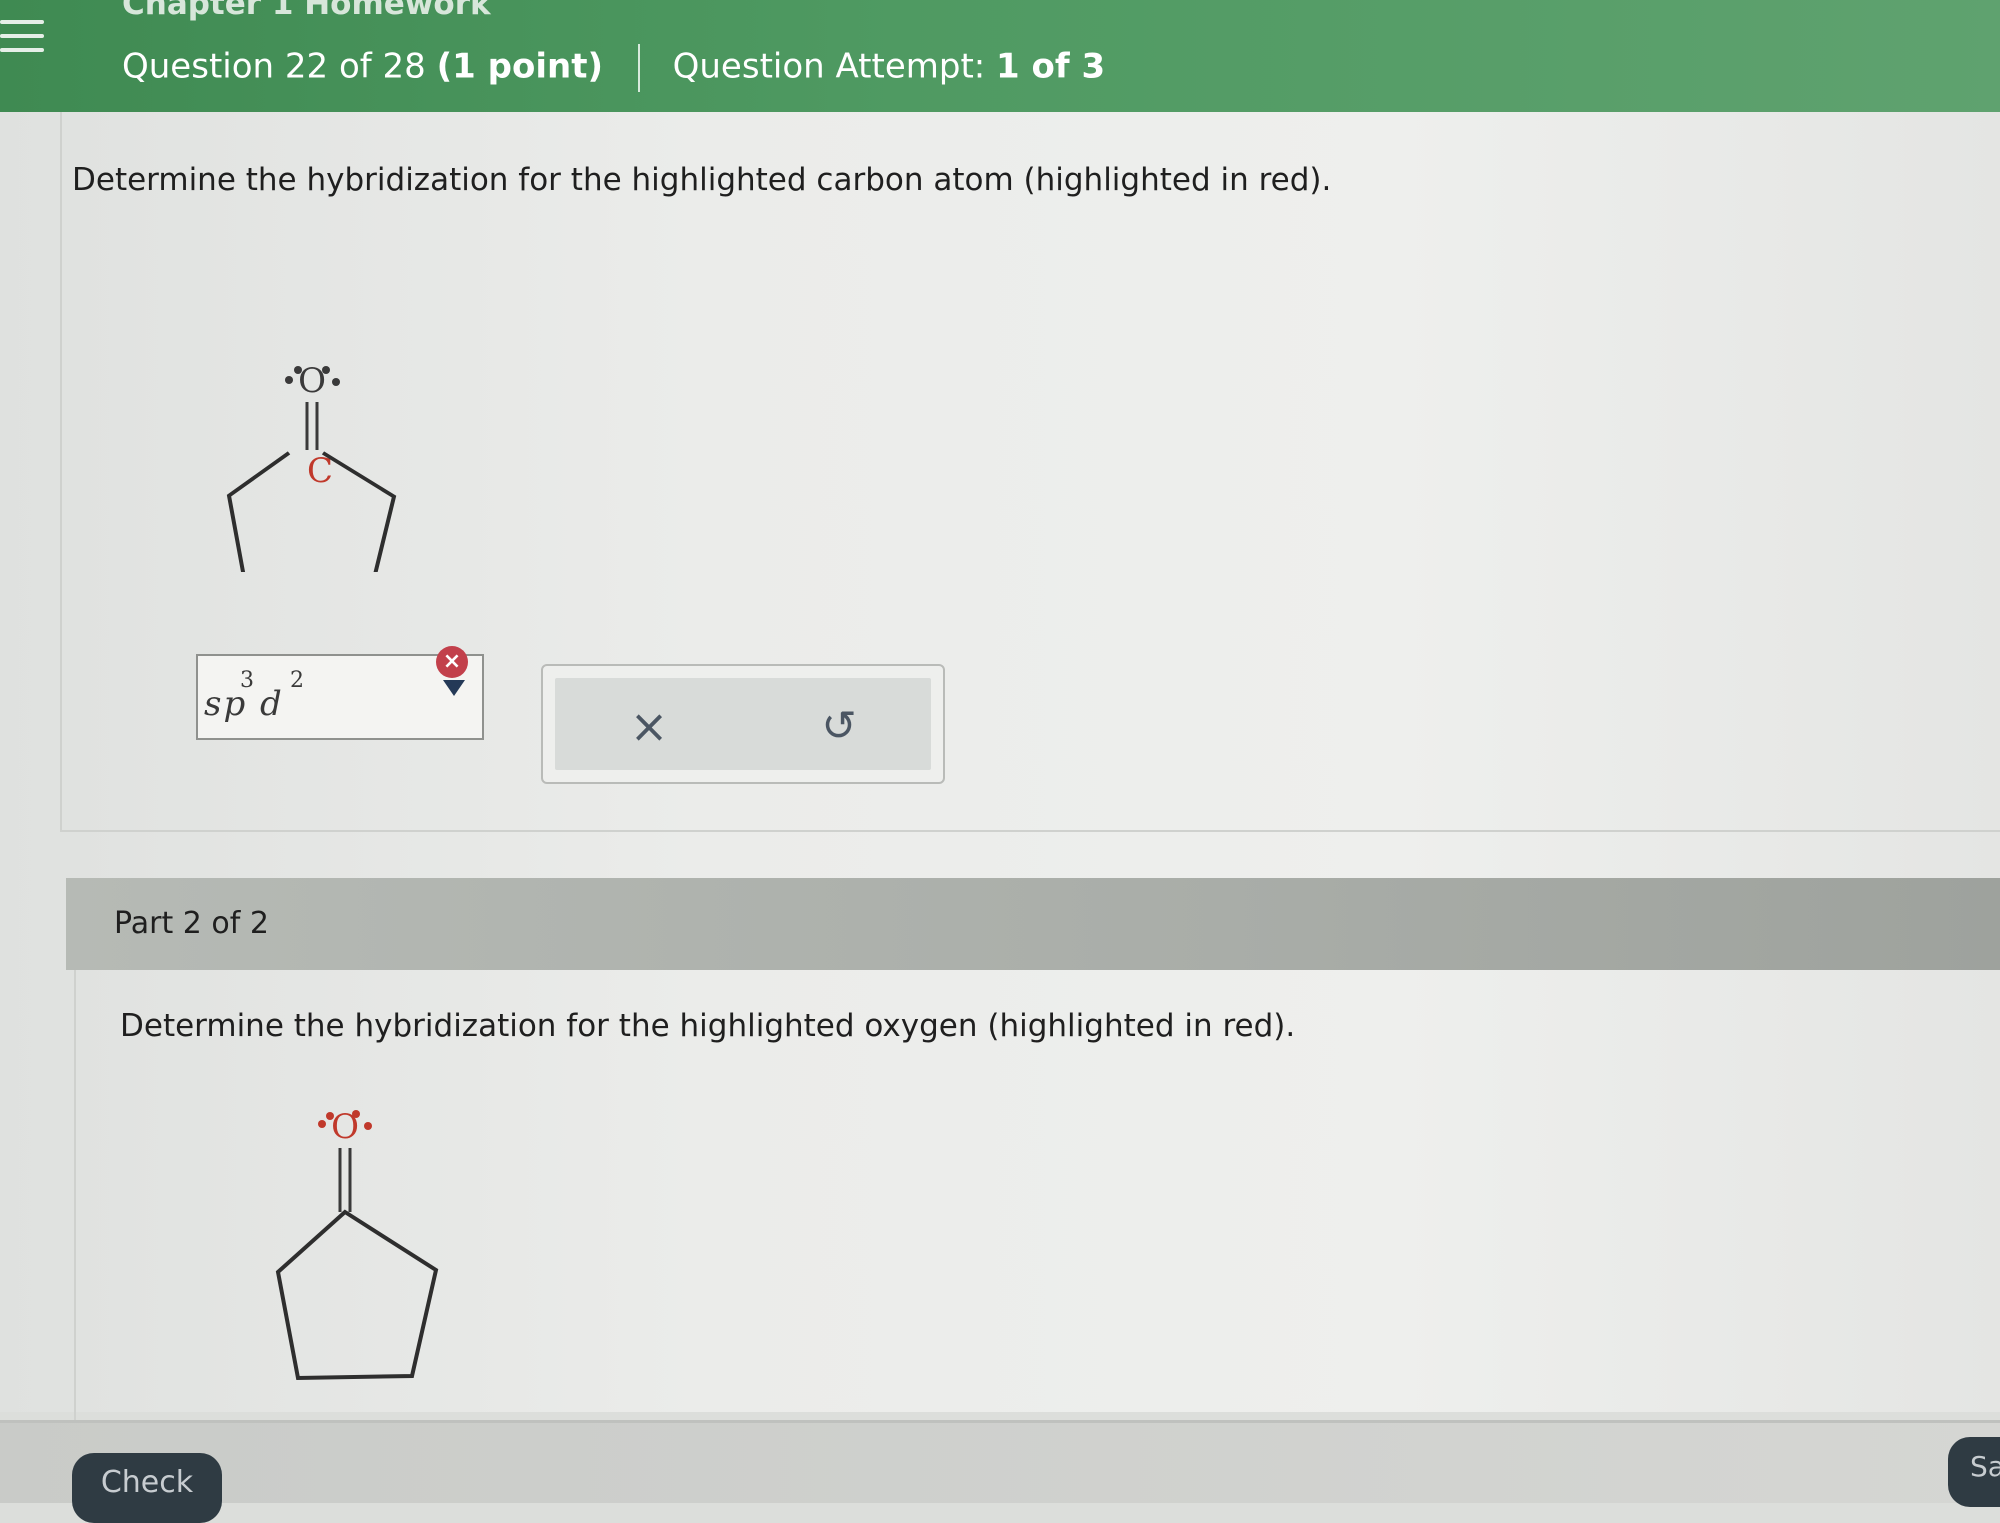  I want to click on attempt-value: 1 of 3, so click(1051, 66).